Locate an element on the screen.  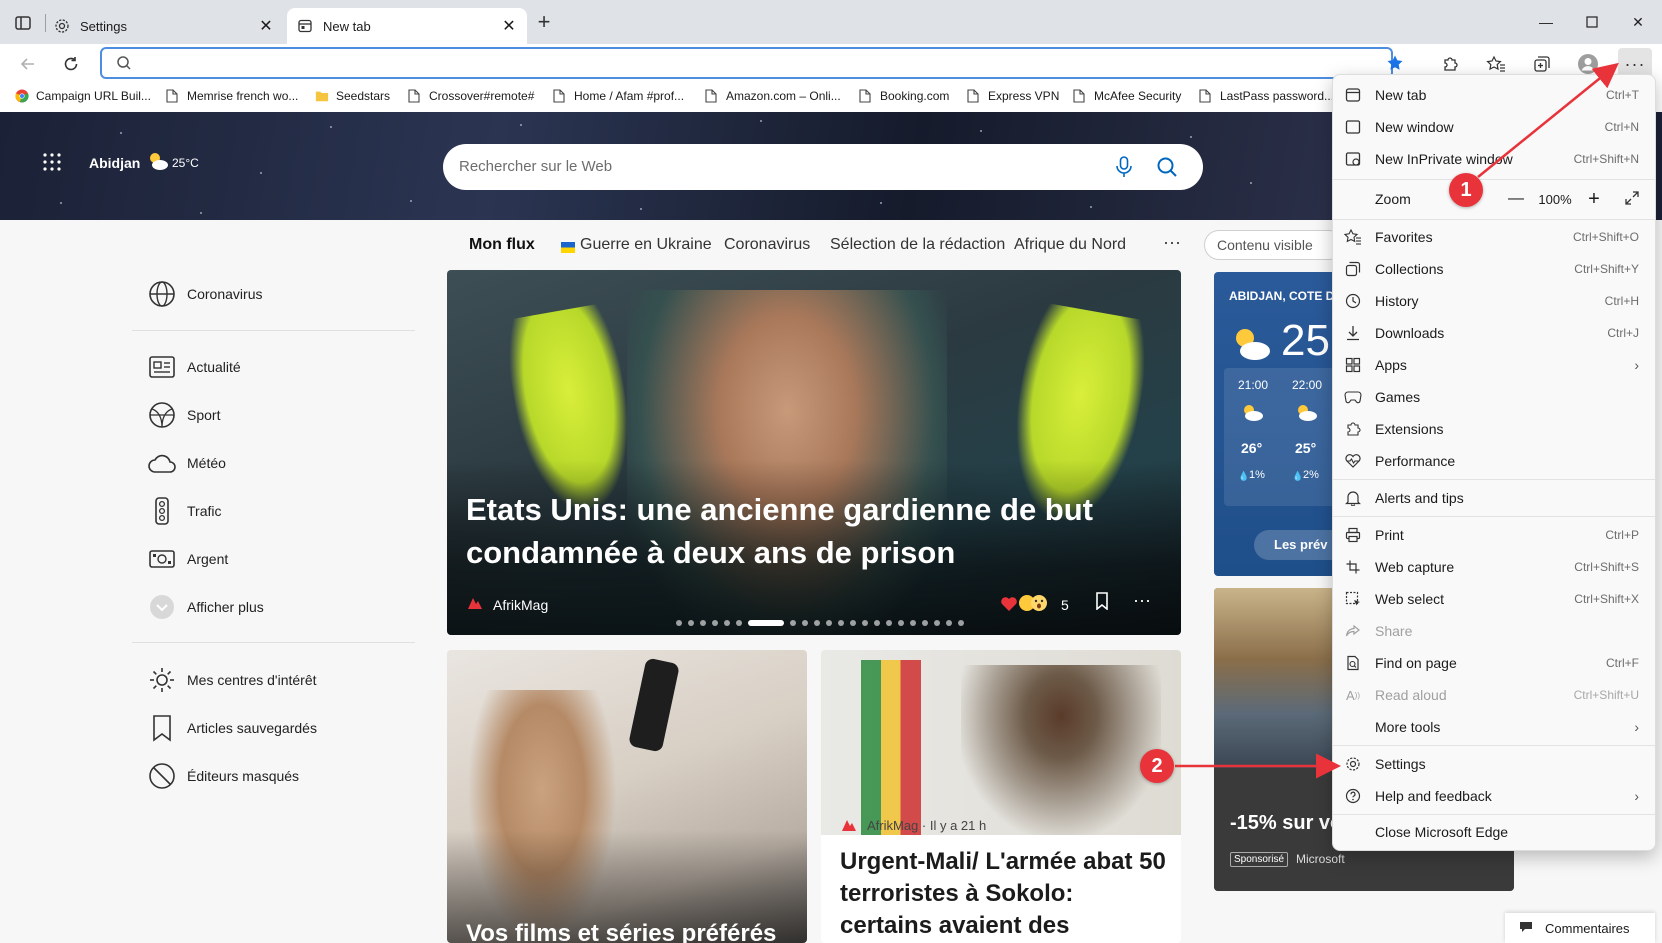
comment-icon is located at coordinates (1526, 928).